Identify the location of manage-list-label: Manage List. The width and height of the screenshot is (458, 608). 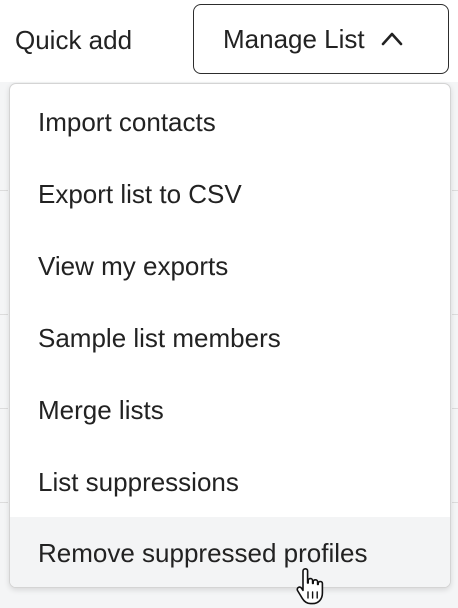
(294, 39).